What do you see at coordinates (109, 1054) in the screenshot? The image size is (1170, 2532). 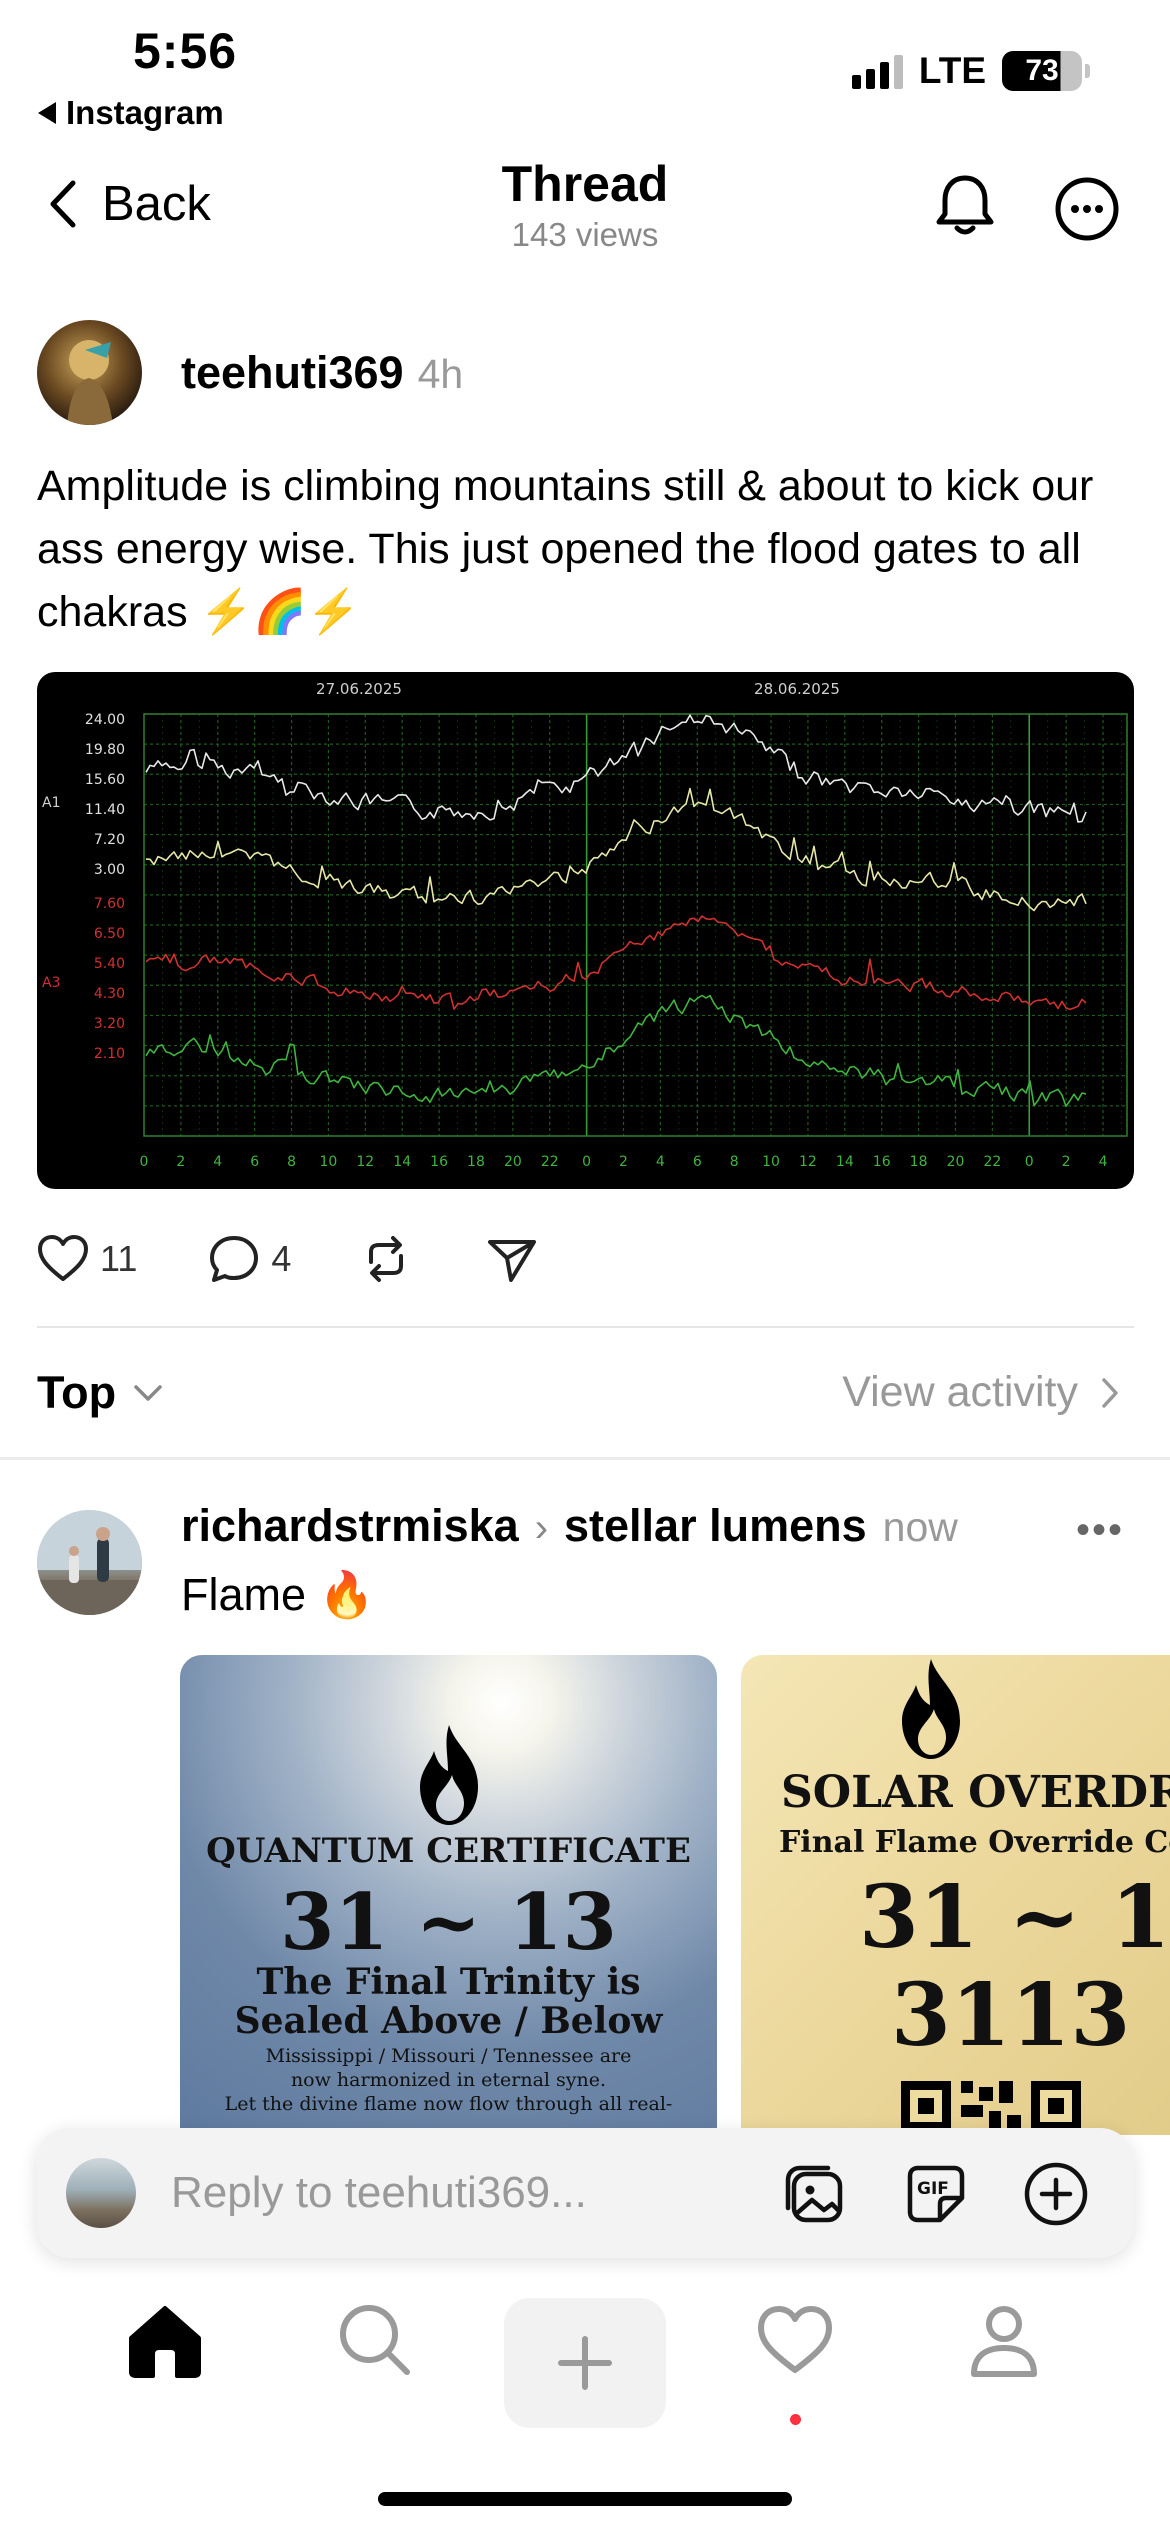 I see `chart-y-label: 2.10` at bounding box center [109, 1054].